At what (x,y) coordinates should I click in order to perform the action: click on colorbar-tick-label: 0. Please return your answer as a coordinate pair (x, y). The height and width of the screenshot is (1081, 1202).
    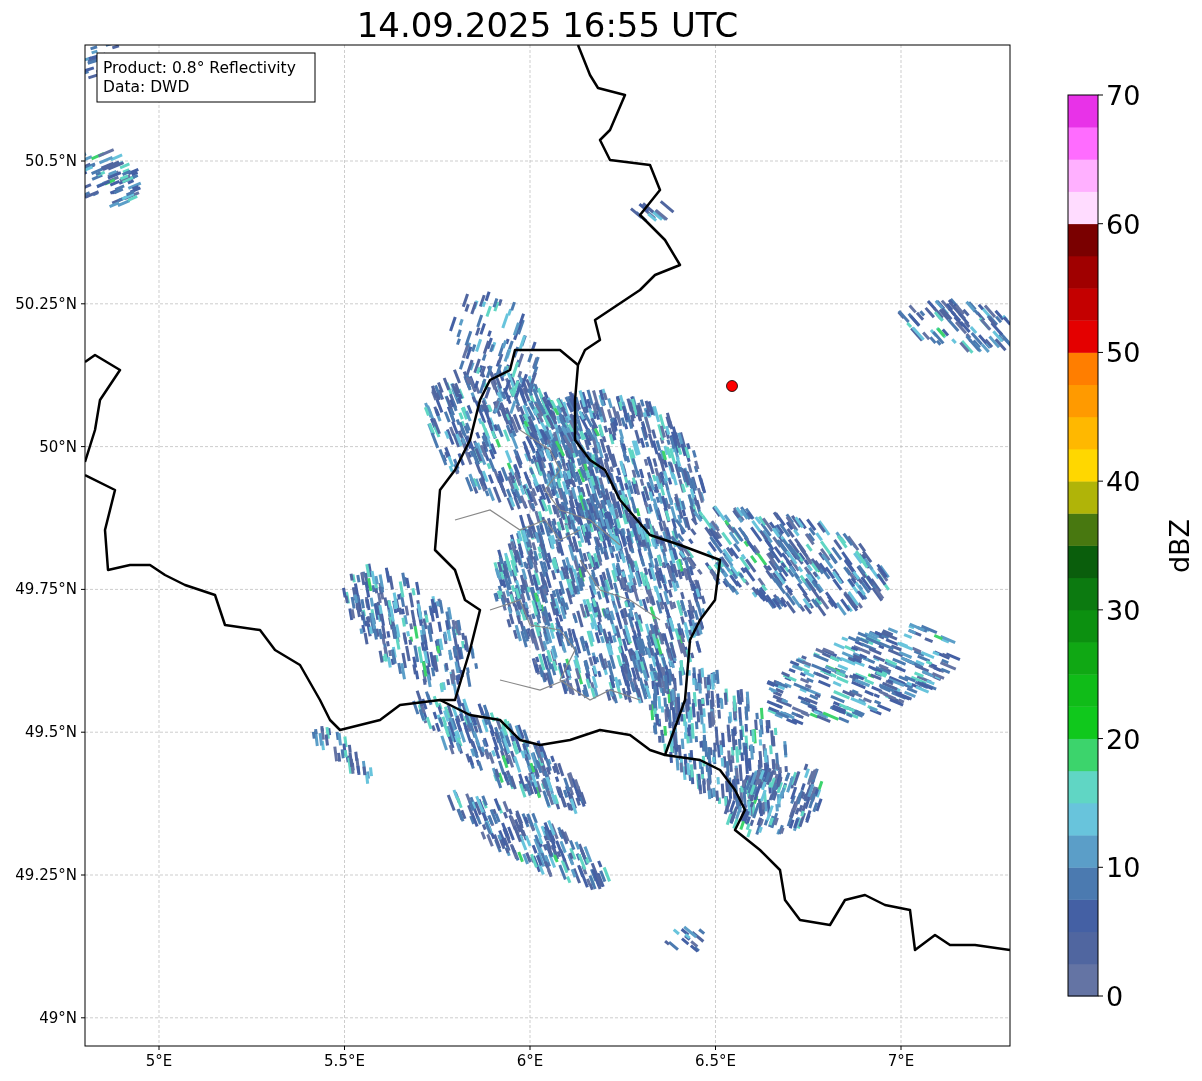
    Looking at the image, I should click on (1115, 996).